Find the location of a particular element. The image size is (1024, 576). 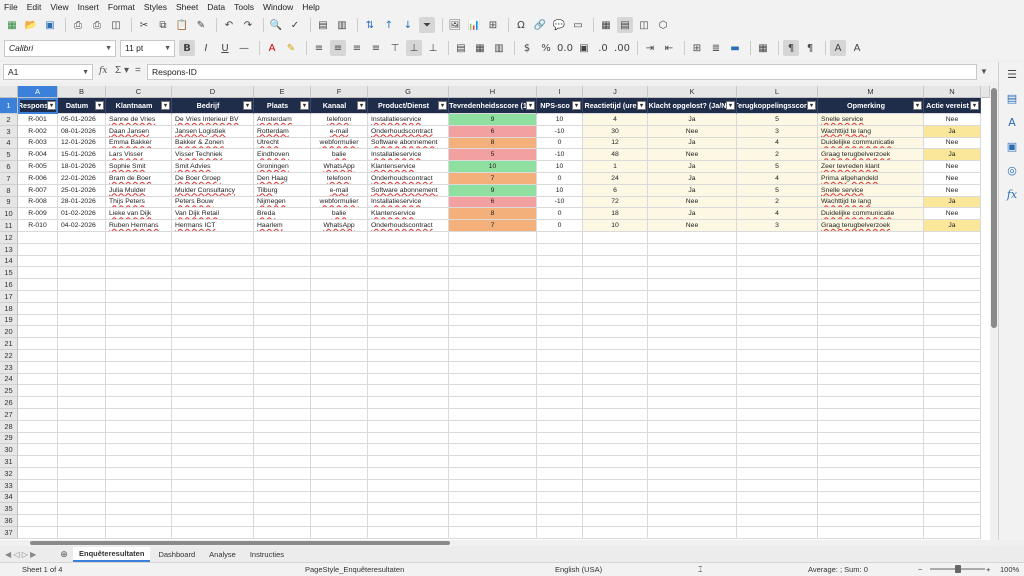

align-top-icon: ⊤ is located at coordinates (395, 48).